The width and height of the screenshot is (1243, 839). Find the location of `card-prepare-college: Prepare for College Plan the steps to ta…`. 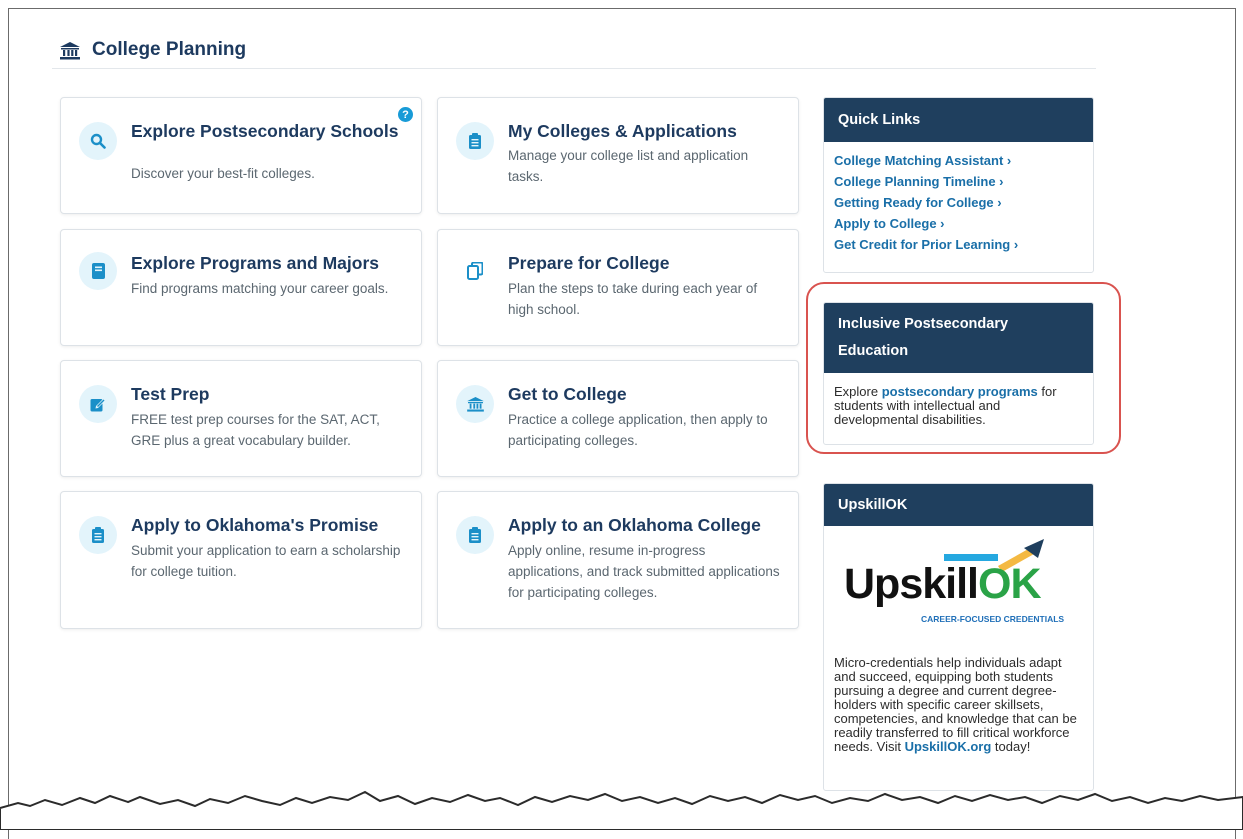

card-prepare-college: Prepare for College Plan the steps to ta… is located at coordinates (618, 287).